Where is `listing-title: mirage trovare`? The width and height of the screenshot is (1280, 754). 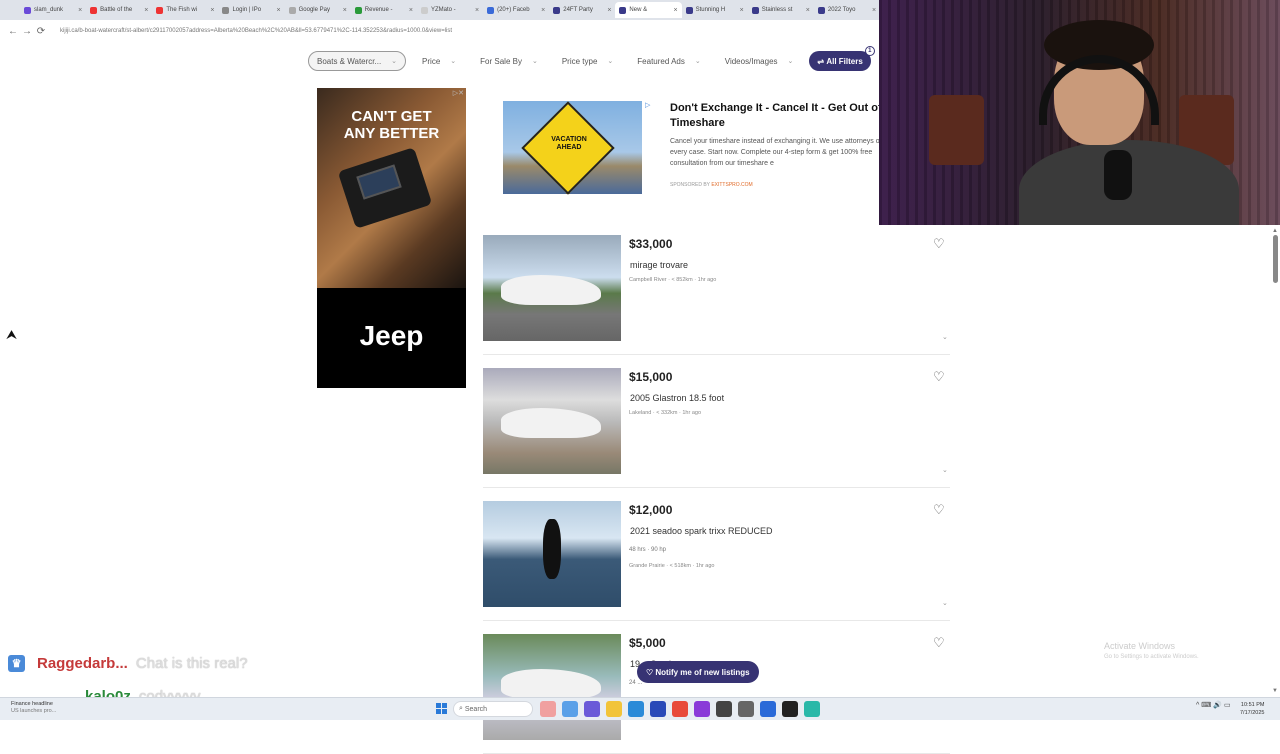
listing-title: mirage trovare is located at coordinates (659, 265).